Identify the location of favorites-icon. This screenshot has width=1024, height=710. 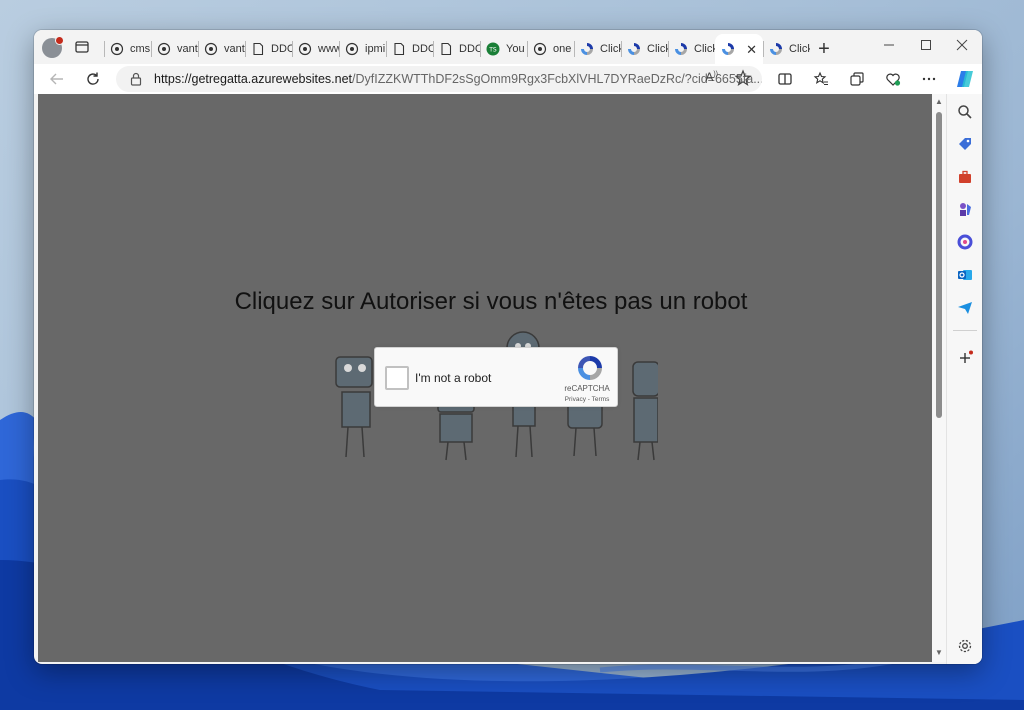
(820, 78).